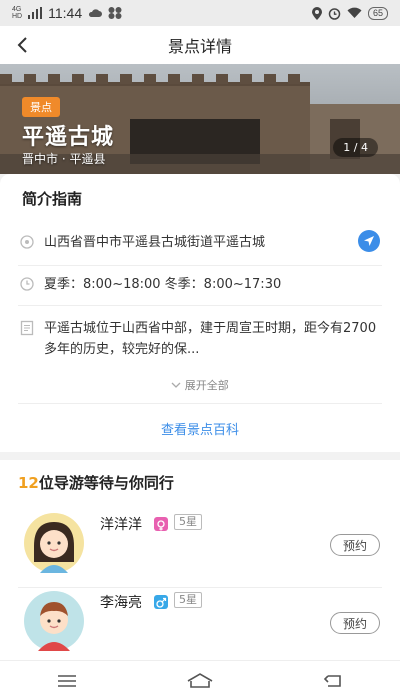 Image resolution: width=400 pixels, height=700 pixels. I want to click on guide-count: 12, so click(28, 483).